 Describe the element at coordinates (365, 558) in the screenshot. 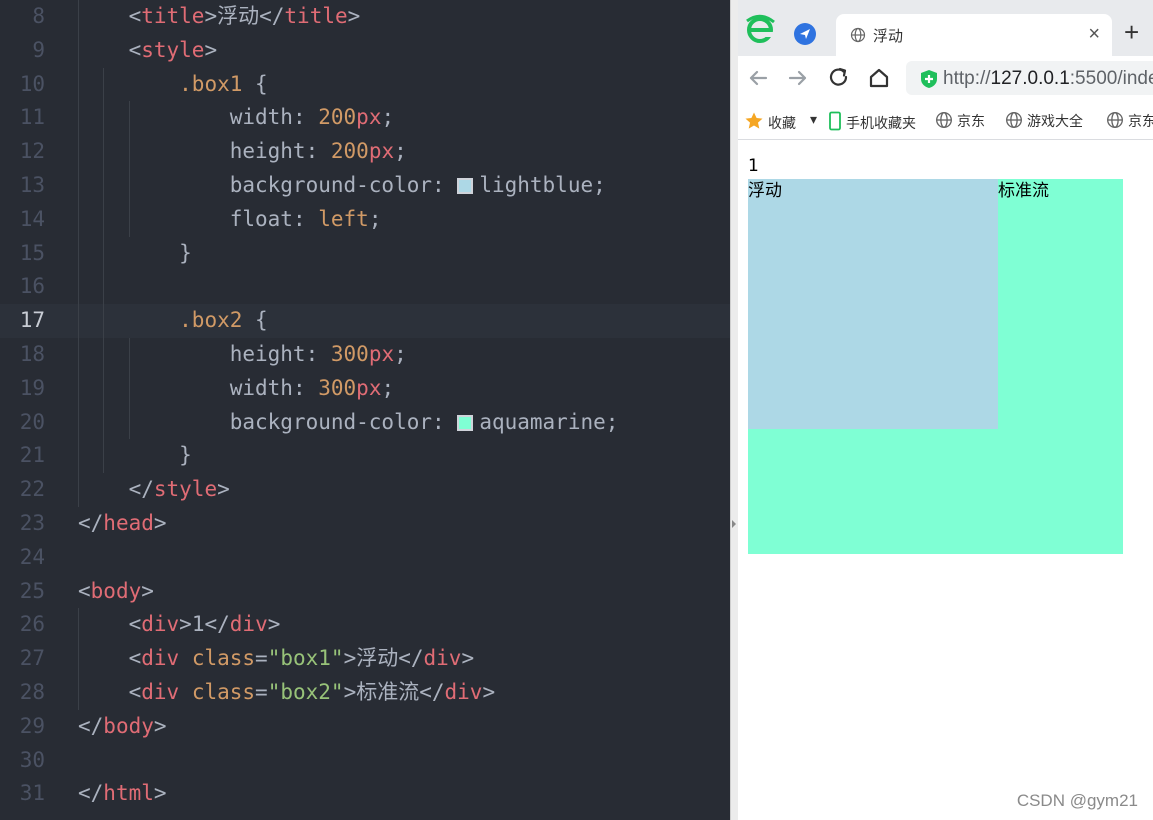

I see `code-line: 24` at that location.